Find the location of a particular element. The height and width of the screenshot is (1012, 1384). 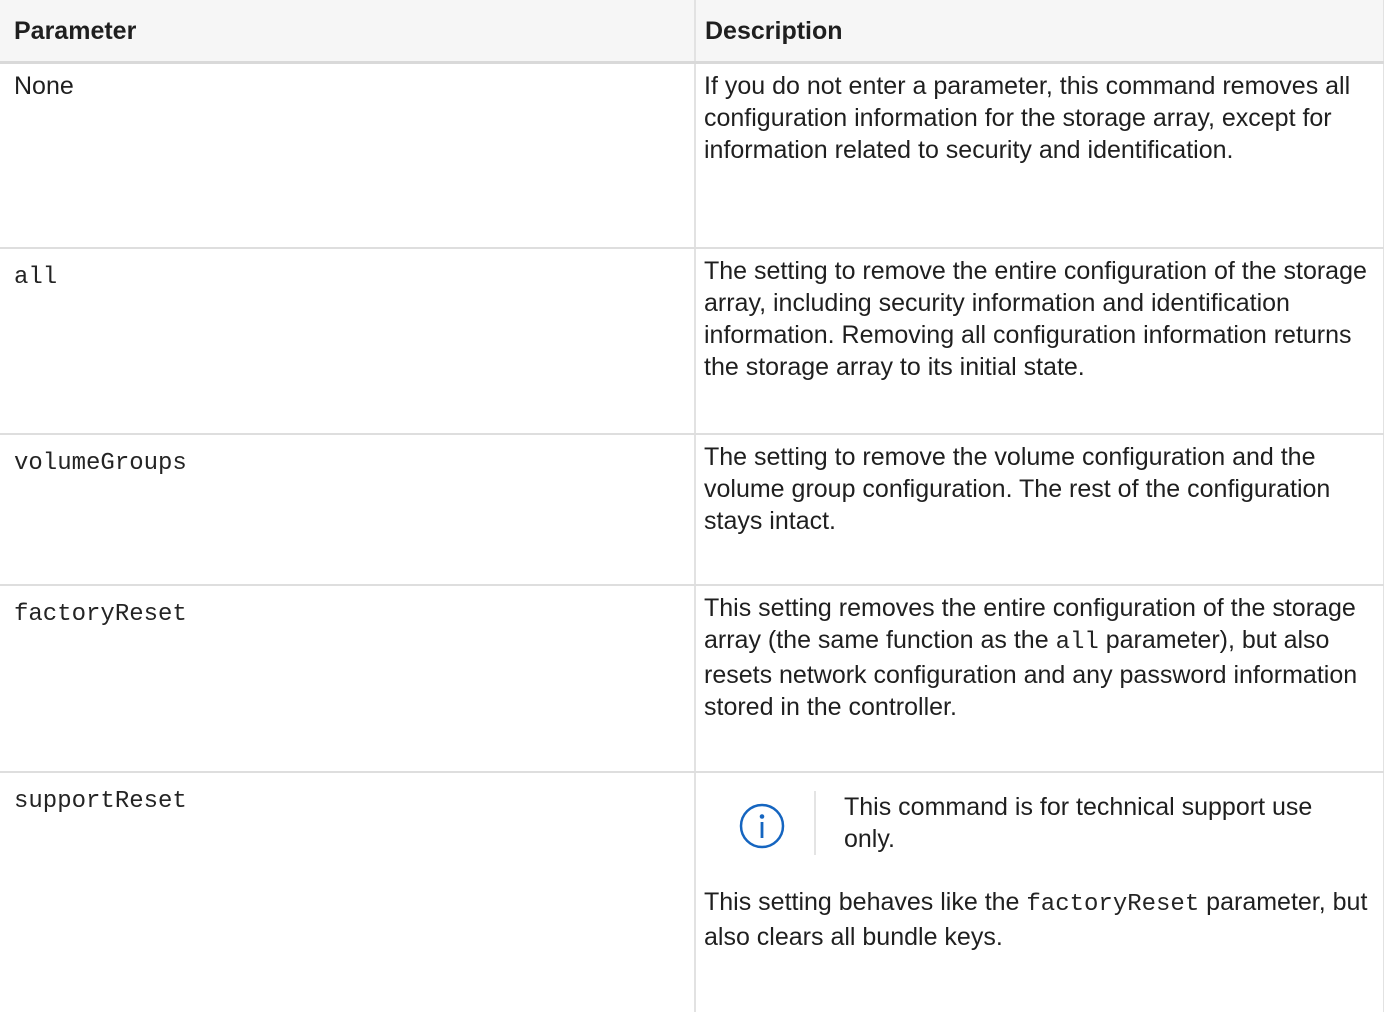

param-code: all is located at coordinates (36, 277).